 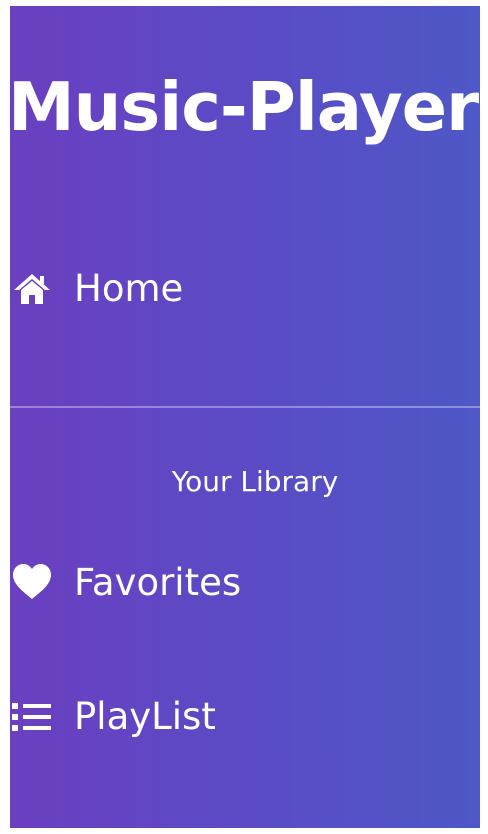 What do you see at coordinates (32, 717) in the screenshot?
I see `list-icon` at bounding box center [32, 717].